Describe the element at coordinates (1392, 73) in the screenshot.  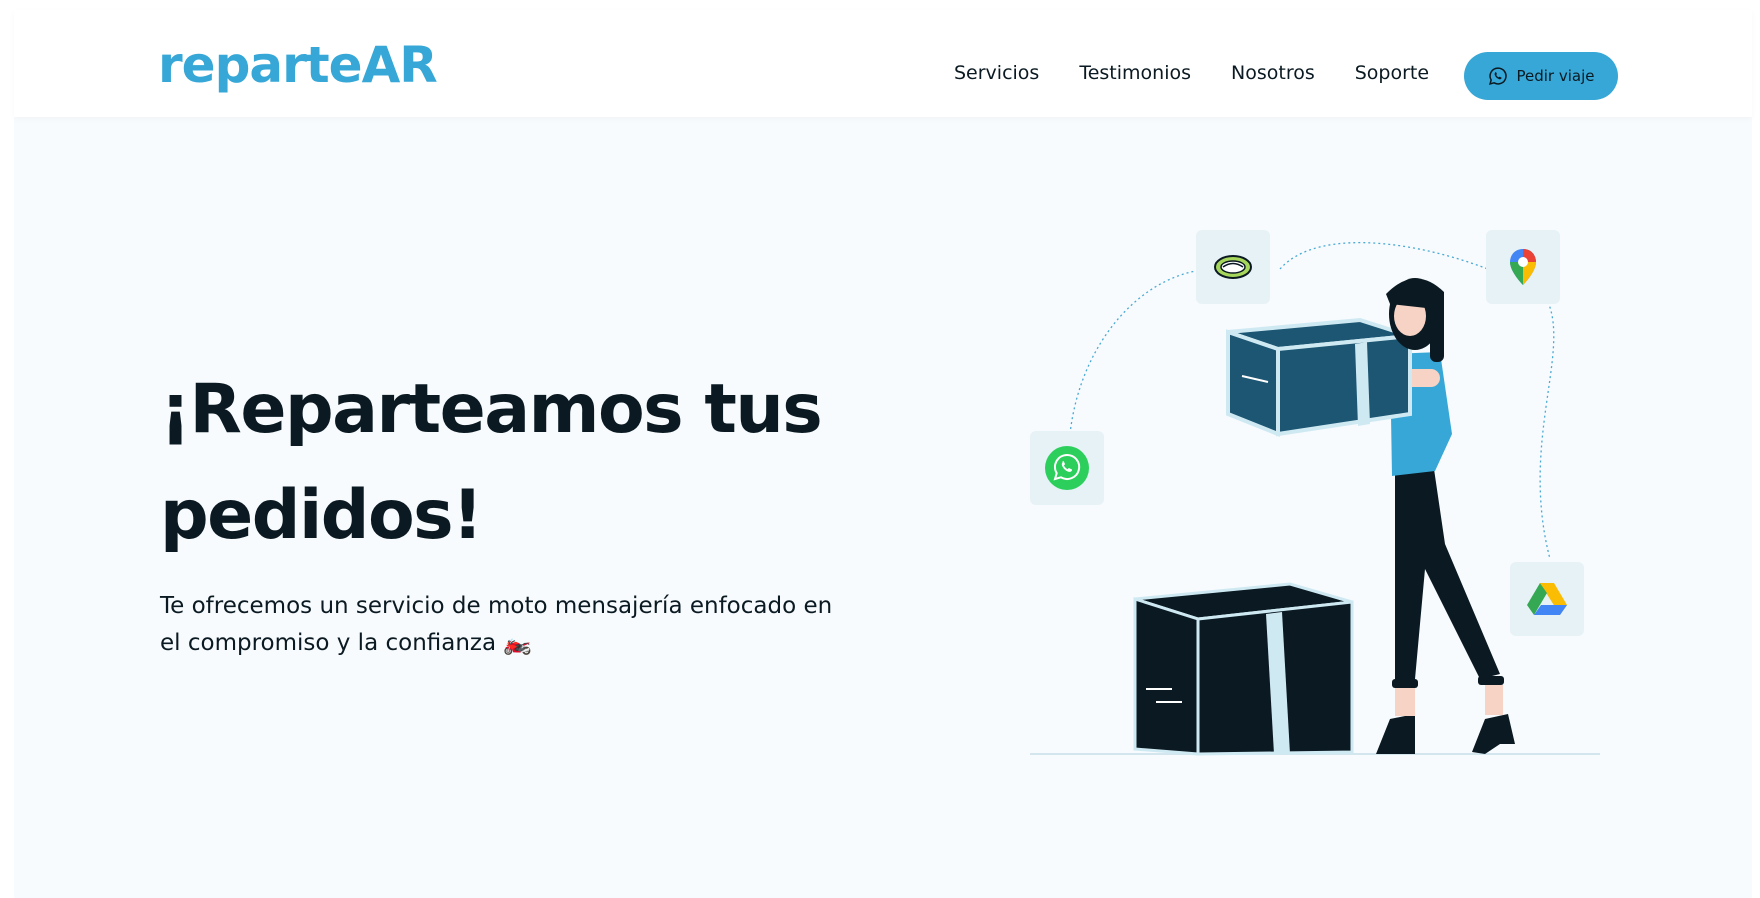
I see `nav-link-soporte: Soporte` at that location.